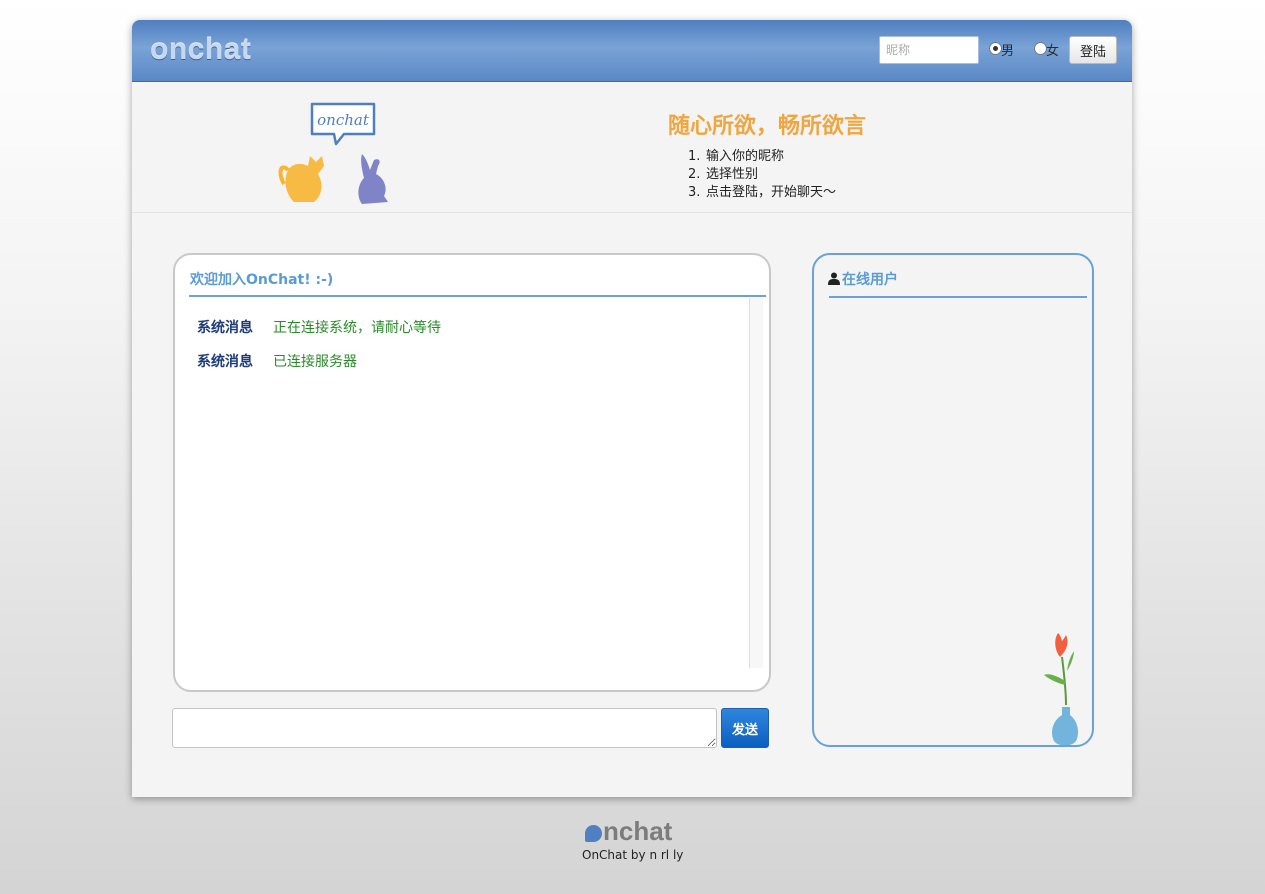 The width and height of the screenshot is (1265, 894). I want to click on chat-message: 系统消息 正在连接系统，请耐心等待, so click(319, 327).